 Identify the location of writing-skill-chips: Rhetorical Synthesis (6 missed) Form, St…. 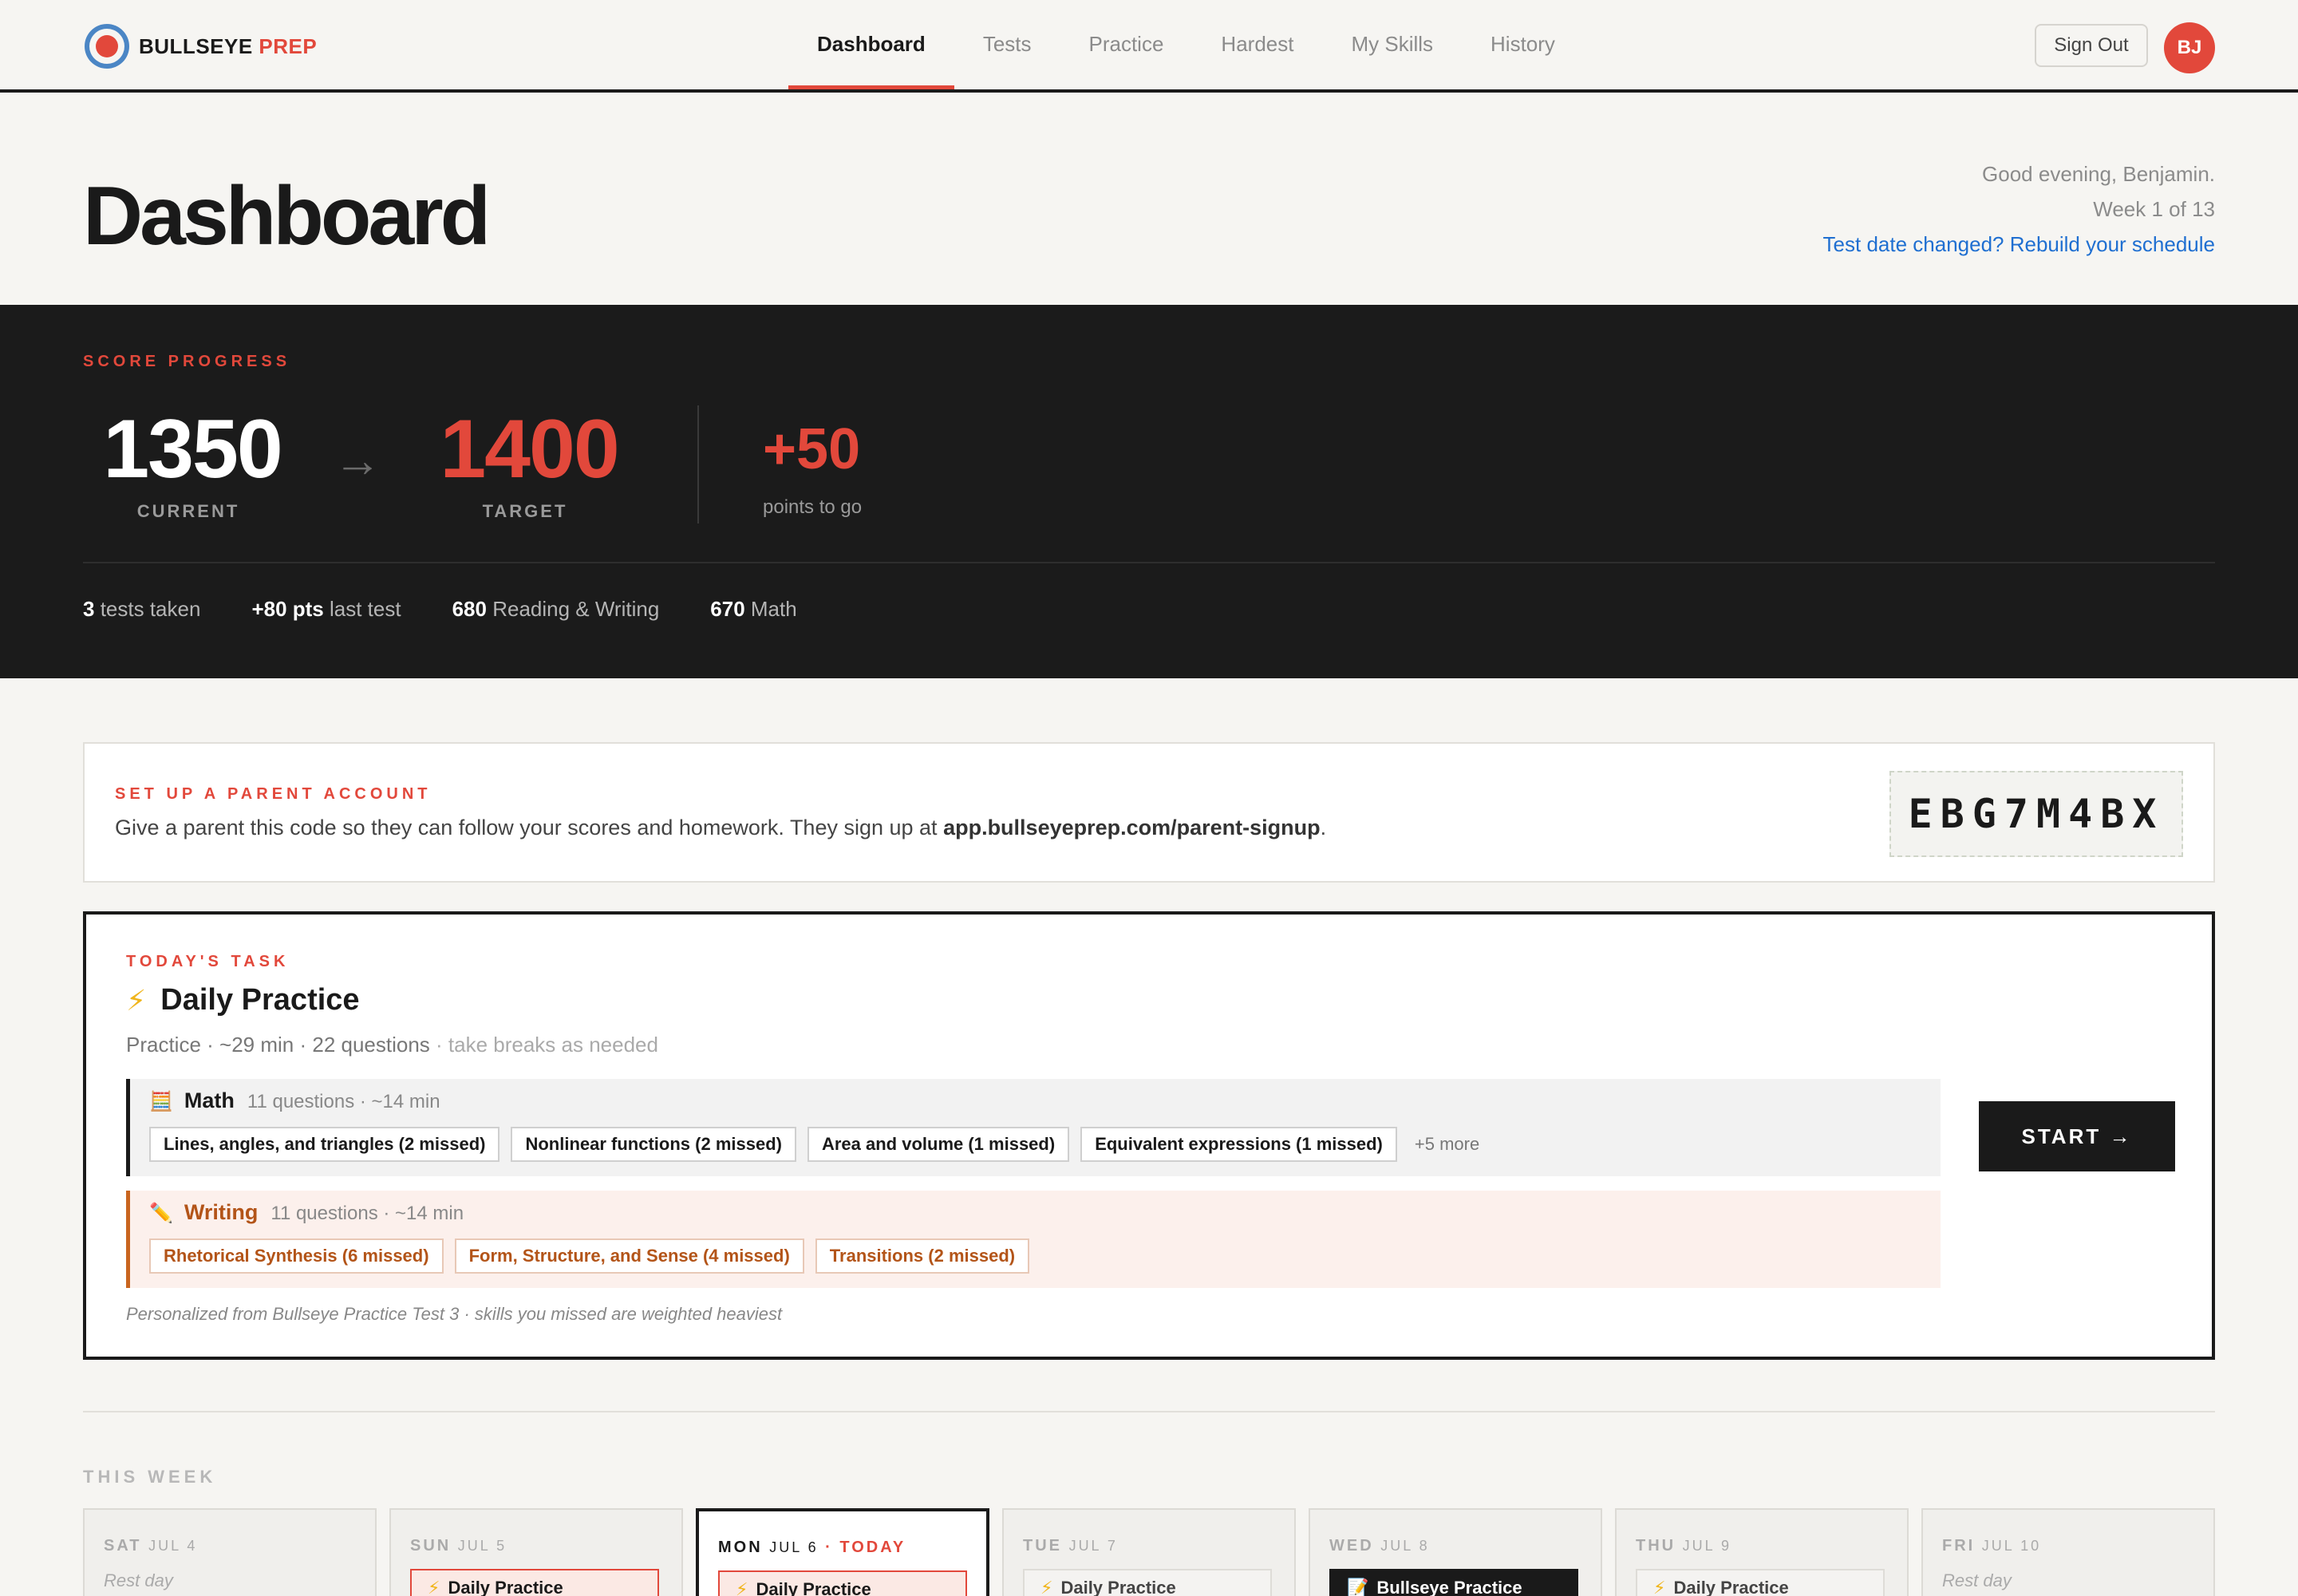
(594, 1256).